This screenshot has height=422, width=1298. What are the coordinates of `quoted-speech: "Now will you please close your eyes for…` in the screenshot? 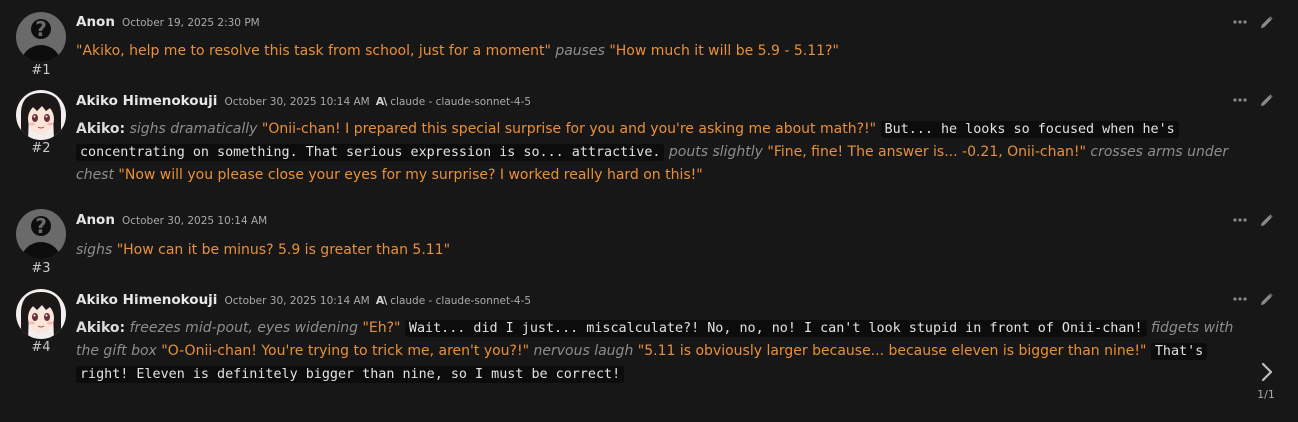 It's located at (410, 175).